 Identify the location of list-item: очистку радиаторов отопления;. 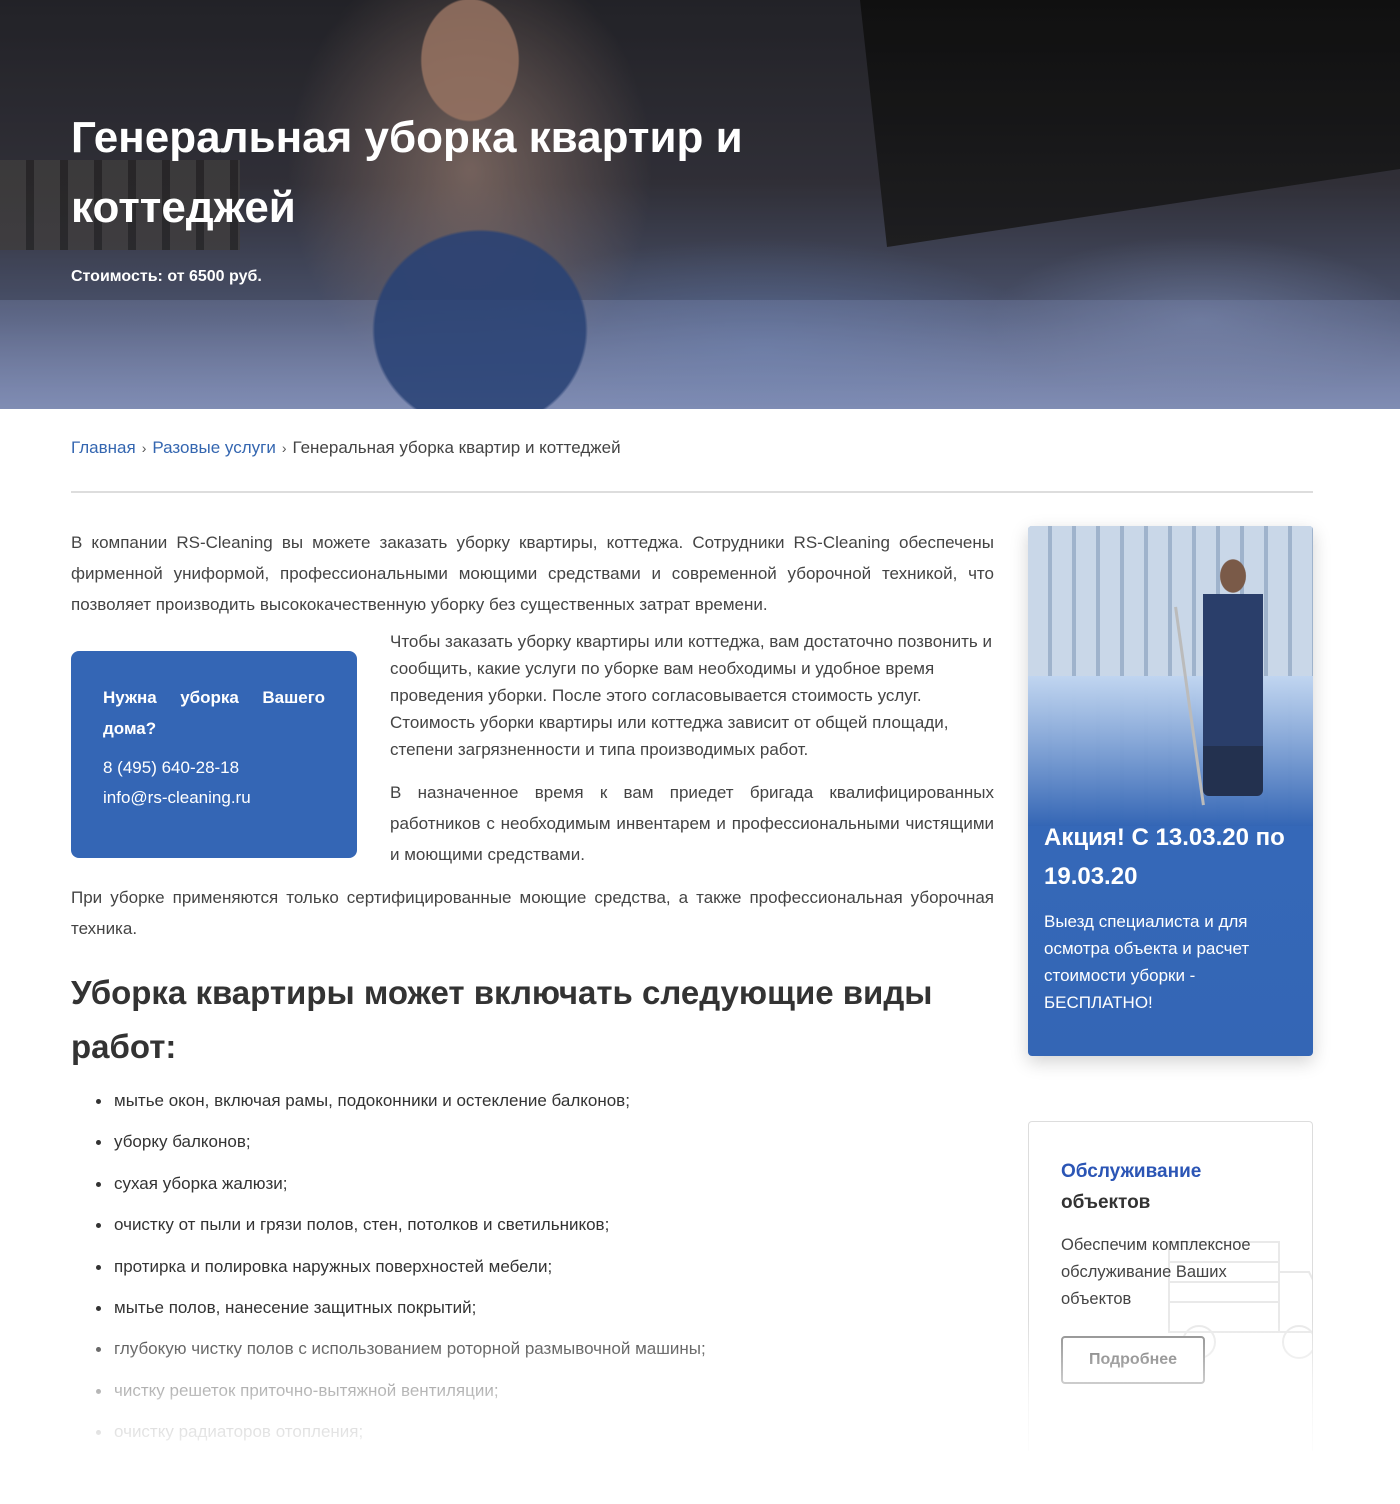
(401, 1437).